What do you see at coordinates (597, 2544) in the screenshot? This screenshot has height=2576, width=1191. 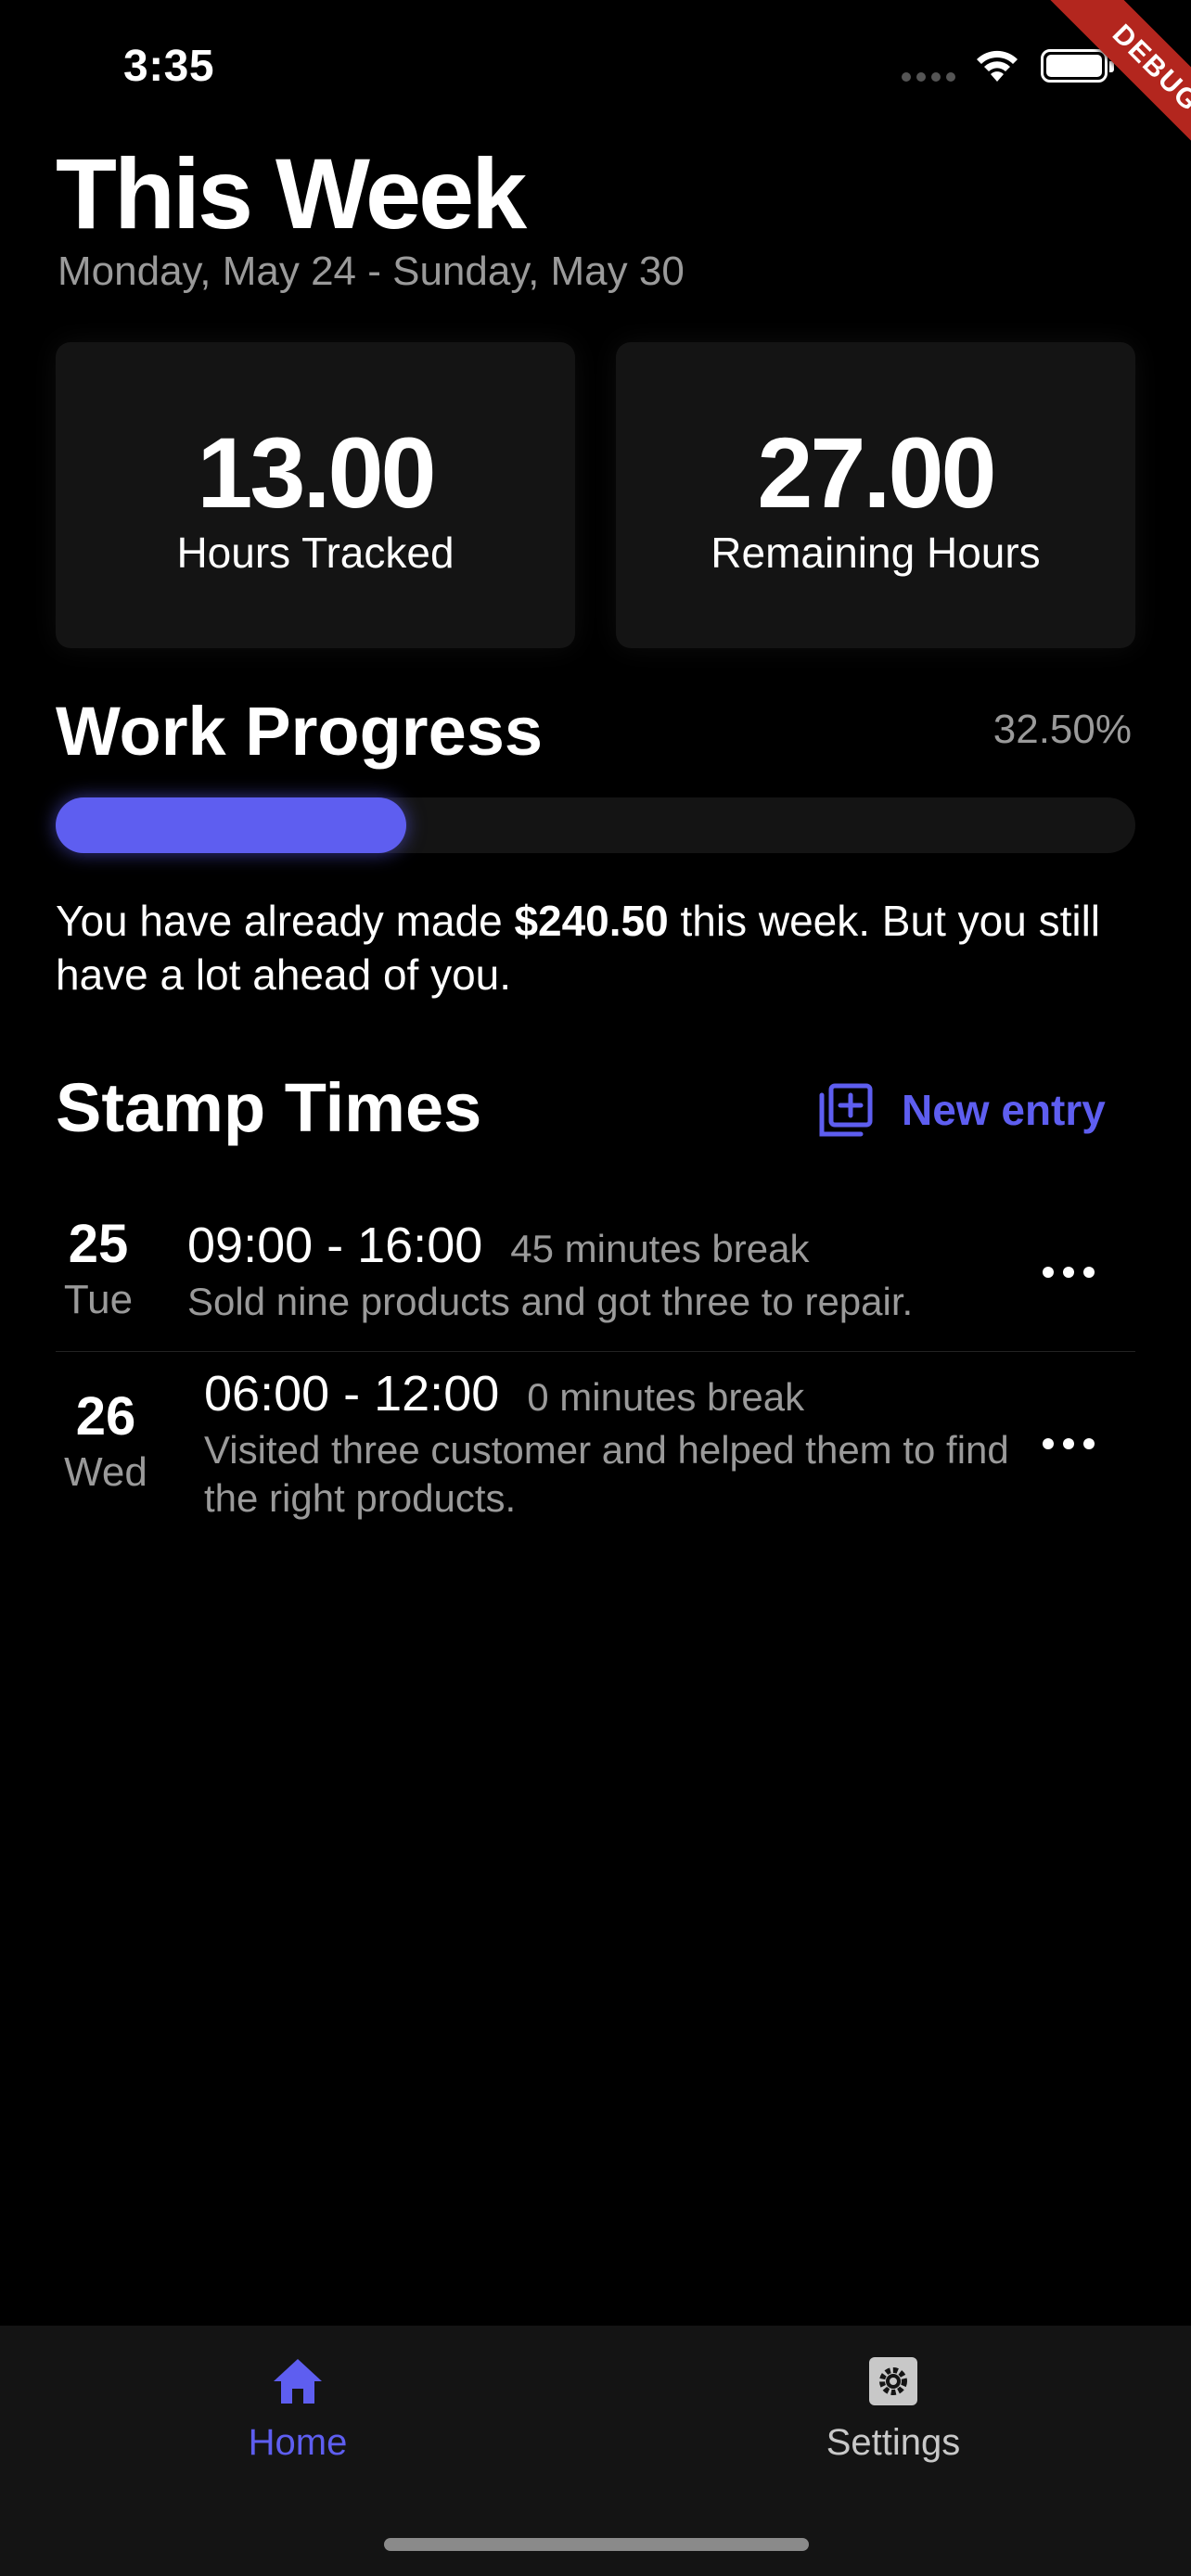 I see `home-indicator` at bounding box center [597, 2544].